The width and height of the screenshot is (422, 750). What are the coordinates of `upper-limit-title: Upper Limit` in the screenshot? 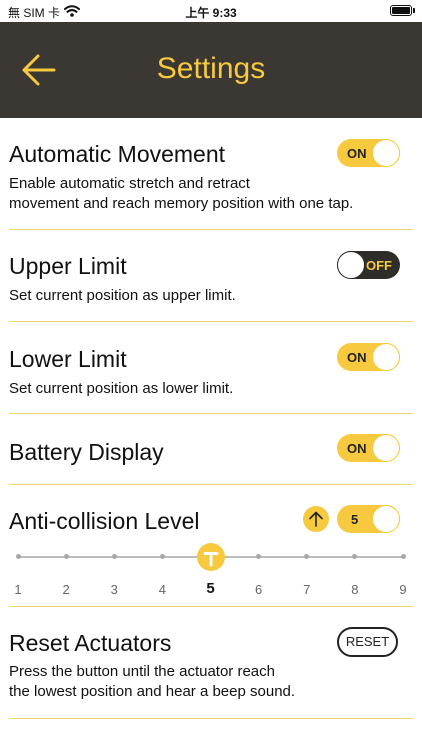 It's located at (68, 266).